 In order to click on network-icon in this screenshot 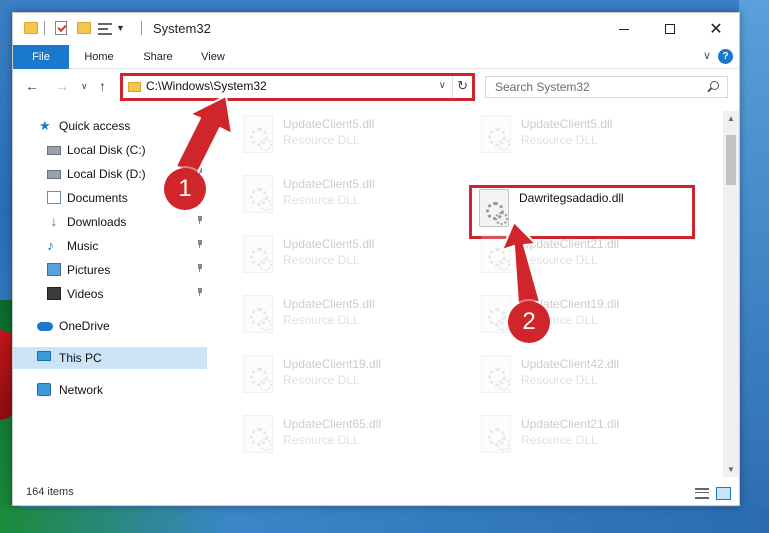, I will do `click(44, 389)`.